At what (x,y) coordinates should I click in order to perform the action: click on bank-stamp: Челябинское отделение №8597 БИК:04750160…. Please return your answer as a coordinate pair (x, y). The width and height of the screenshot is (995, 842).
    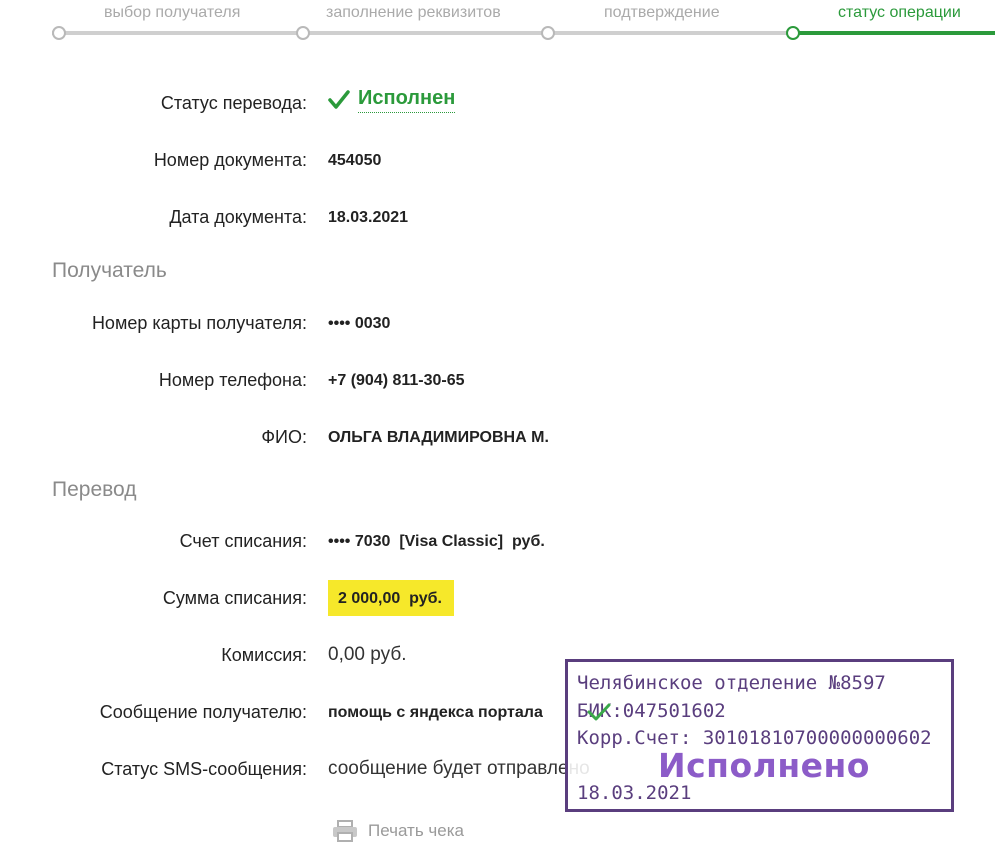
    Looking at the image, I should click on (759, 735).